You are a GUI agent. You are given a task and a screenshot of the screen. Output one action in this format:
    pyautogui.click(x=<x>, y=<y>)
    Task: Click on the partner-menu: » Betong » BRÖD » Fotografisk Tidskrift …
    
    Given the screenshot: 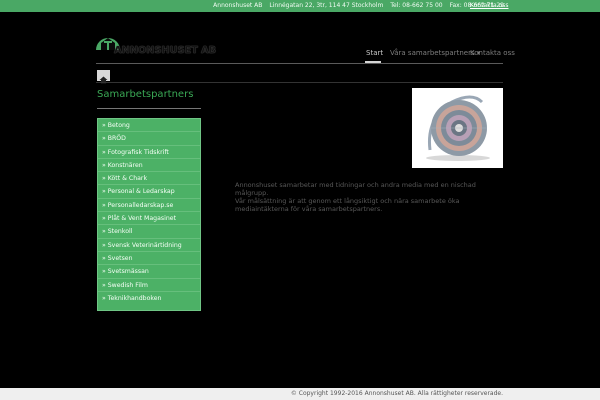 What is the action you would take?
    pyautogui.click(x=149, y=214)
    